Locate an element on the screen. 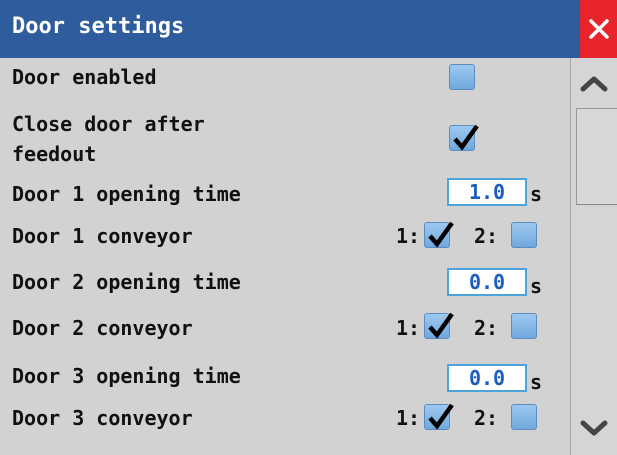  door2-conveyor-label: Door 2 conveyor is located at coordinates (102, 328).